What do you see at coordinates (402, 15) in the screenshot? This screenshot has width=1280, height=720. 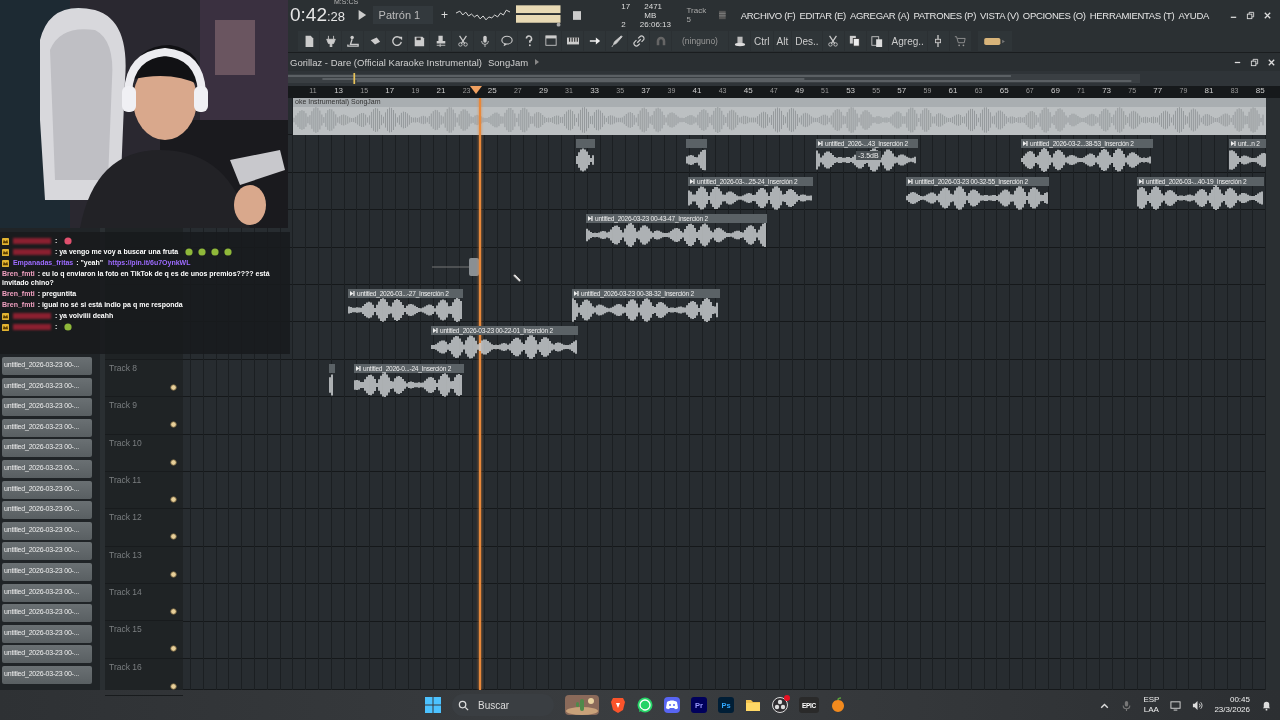 I see `pattern-selector: Patrón 1` at bounding box center [402, 15].